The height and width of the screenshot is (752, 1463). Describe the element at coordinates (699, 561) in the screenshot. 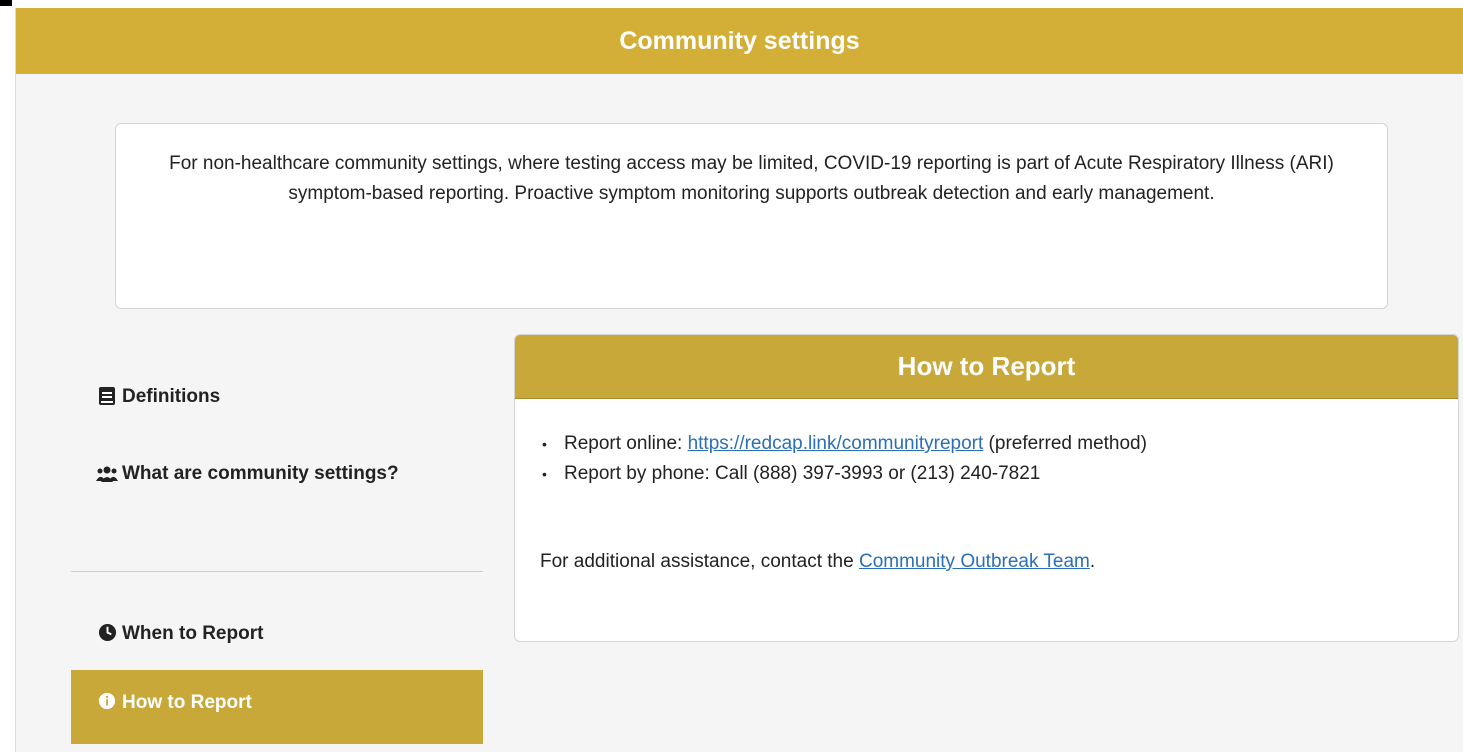

I see `assist-prefix: For additional assistance, contact the` at that location.